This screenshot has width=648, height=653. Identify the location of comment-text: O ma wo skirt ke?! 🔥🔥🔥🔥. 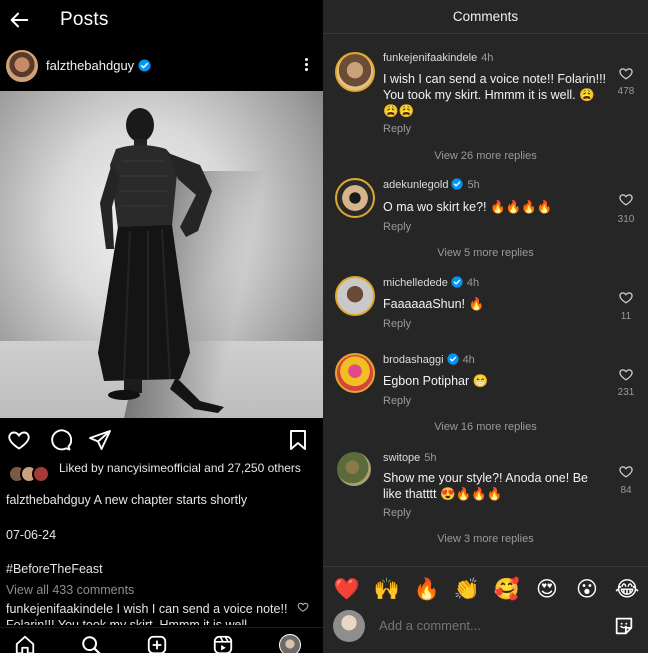
(468, 207).